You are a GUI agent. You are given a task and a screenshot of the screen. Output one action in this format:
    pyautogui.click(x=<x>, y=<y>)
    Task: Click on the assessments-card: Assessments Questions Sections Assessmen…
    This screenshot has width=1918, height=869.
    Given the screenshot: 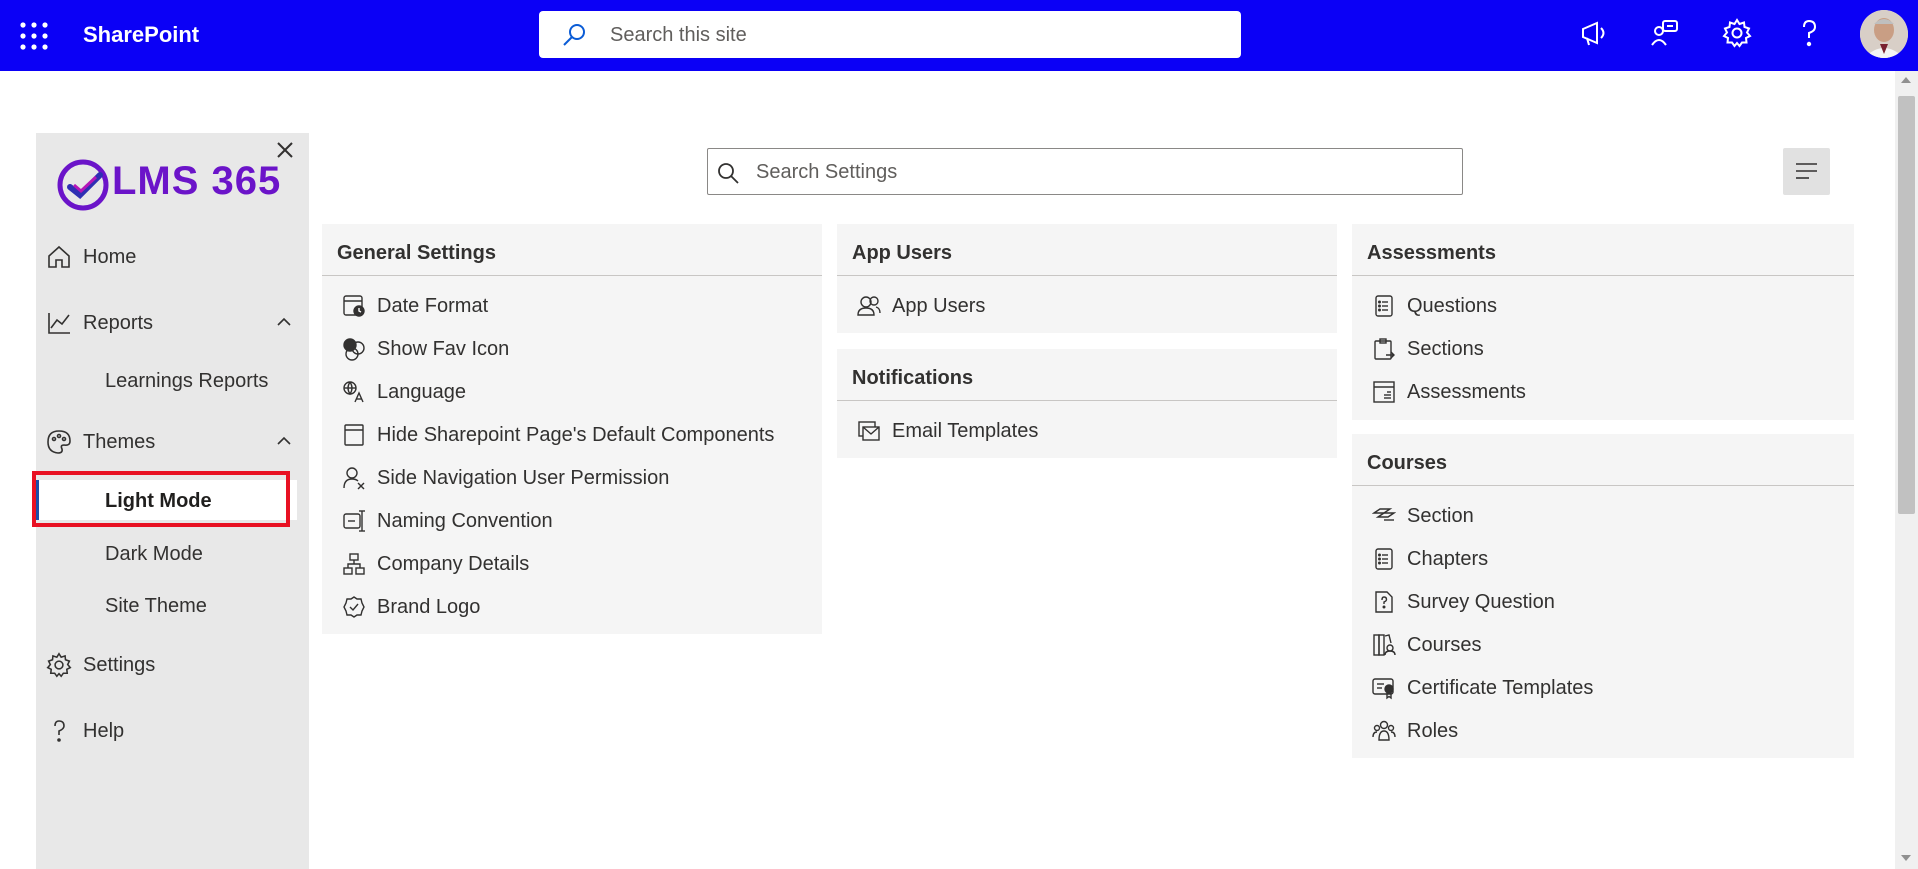 What is the action you would take?
    pyautogui.click(x=1603, y=322)
    